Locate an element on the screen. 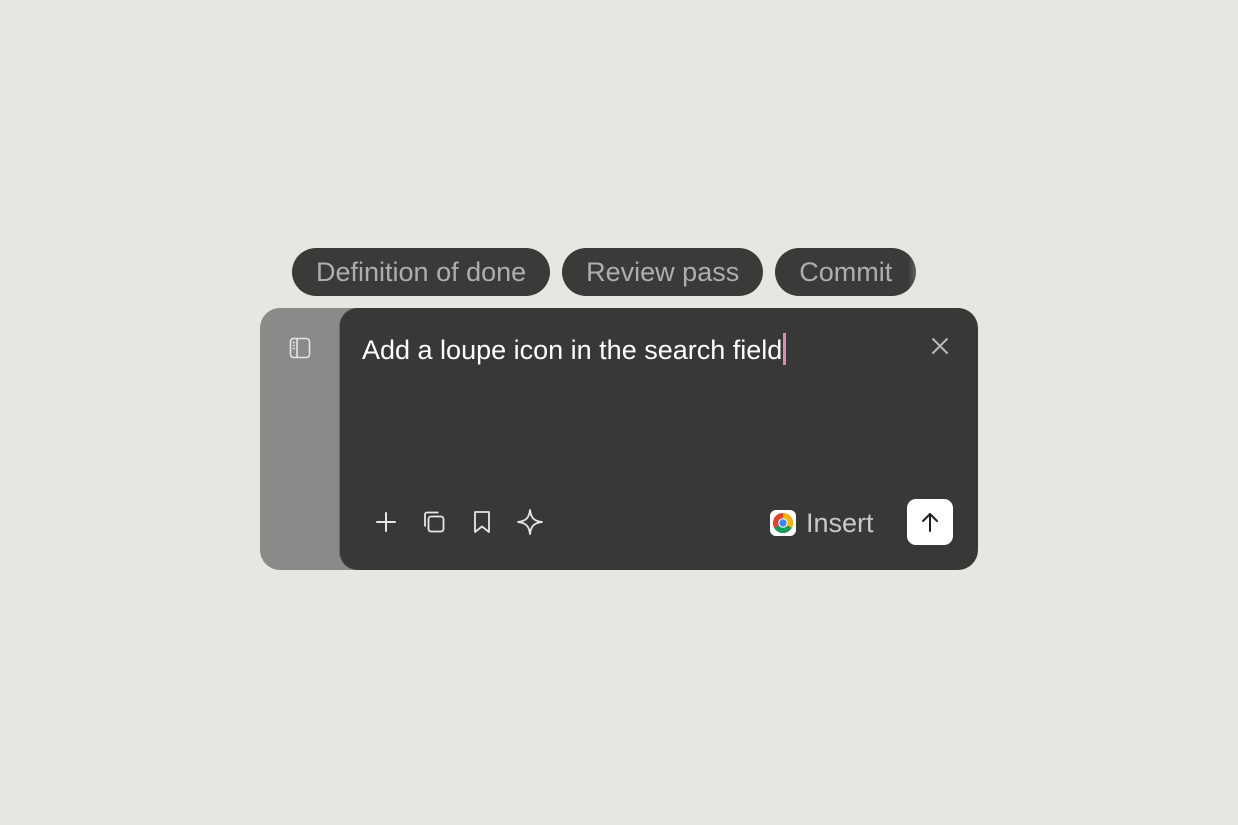 The height and width of the screenshot is (825, 1238). prompt-input: Add a loupe icon in the search field is located at coordinates (632, 350).